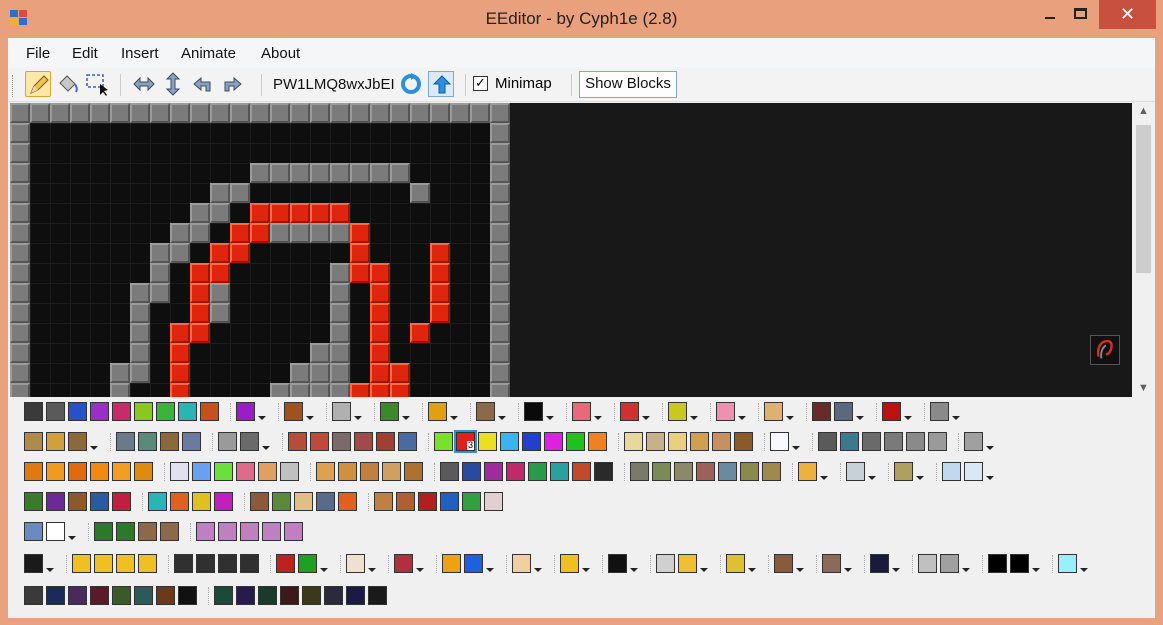  What do you see at coordinates (67, 84) in the screenshot?
I see `fill-tool-button` at bounding box center [67, 84].